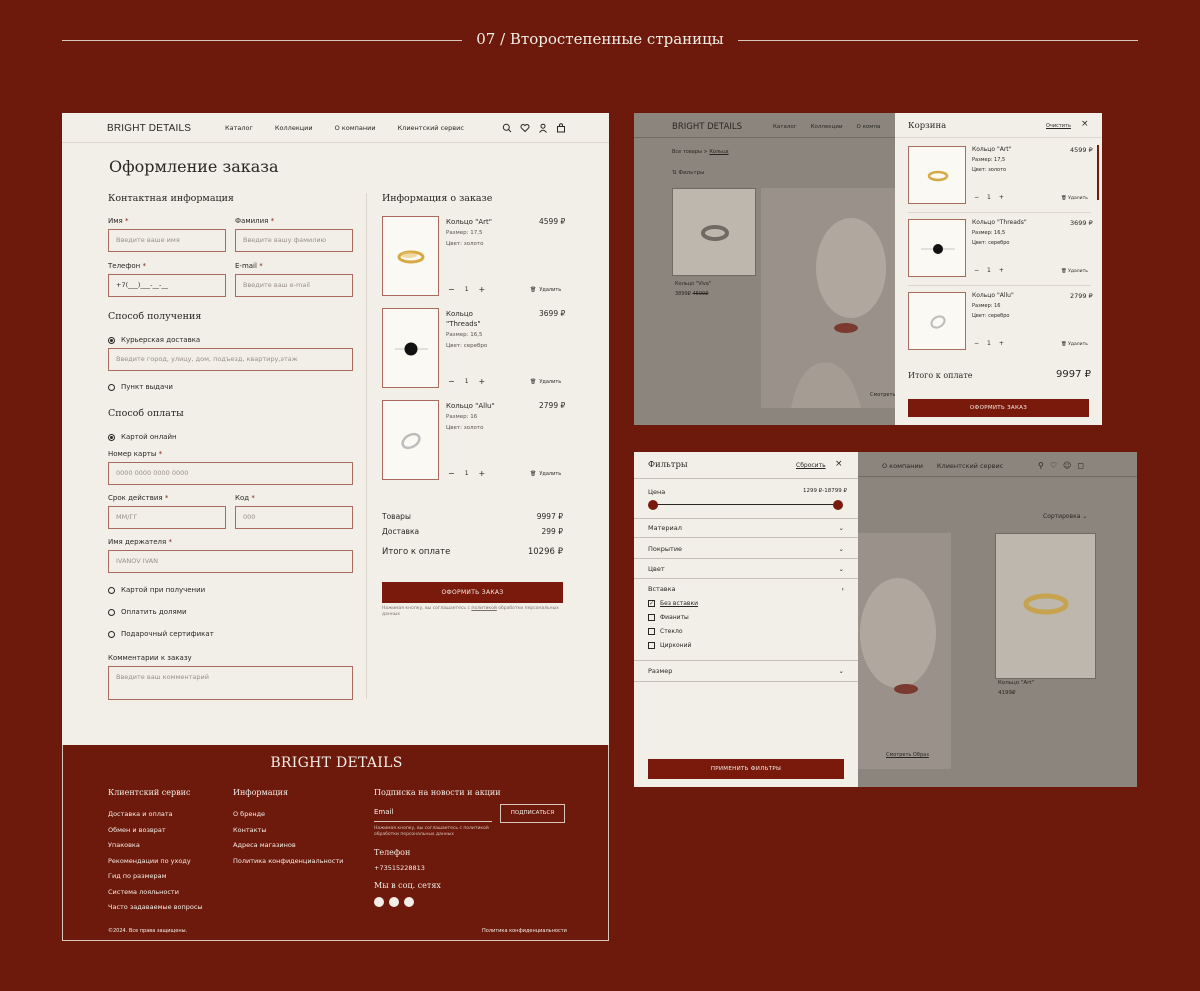 This screenshot has height=991, width=1200. Describe the element at coordinates (989, 170) in the screenshot. I see `cart-item-color: Цвет: золото` at that location.